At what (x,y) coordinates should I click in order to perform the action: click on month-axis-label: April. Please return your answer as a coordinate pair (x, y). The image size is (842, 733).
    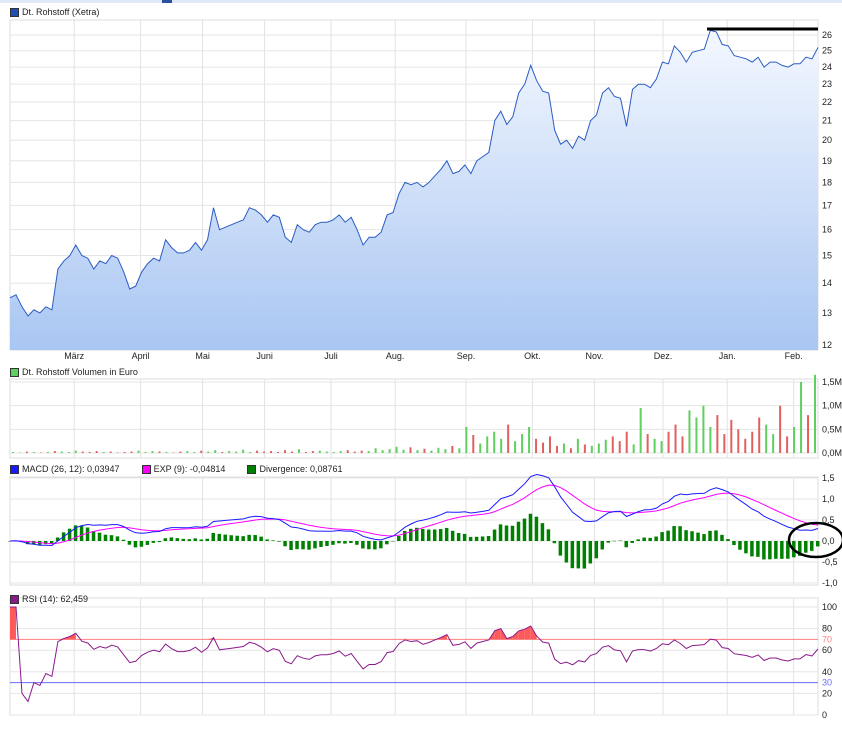
    Looking at the image, I should click on (141, 356).